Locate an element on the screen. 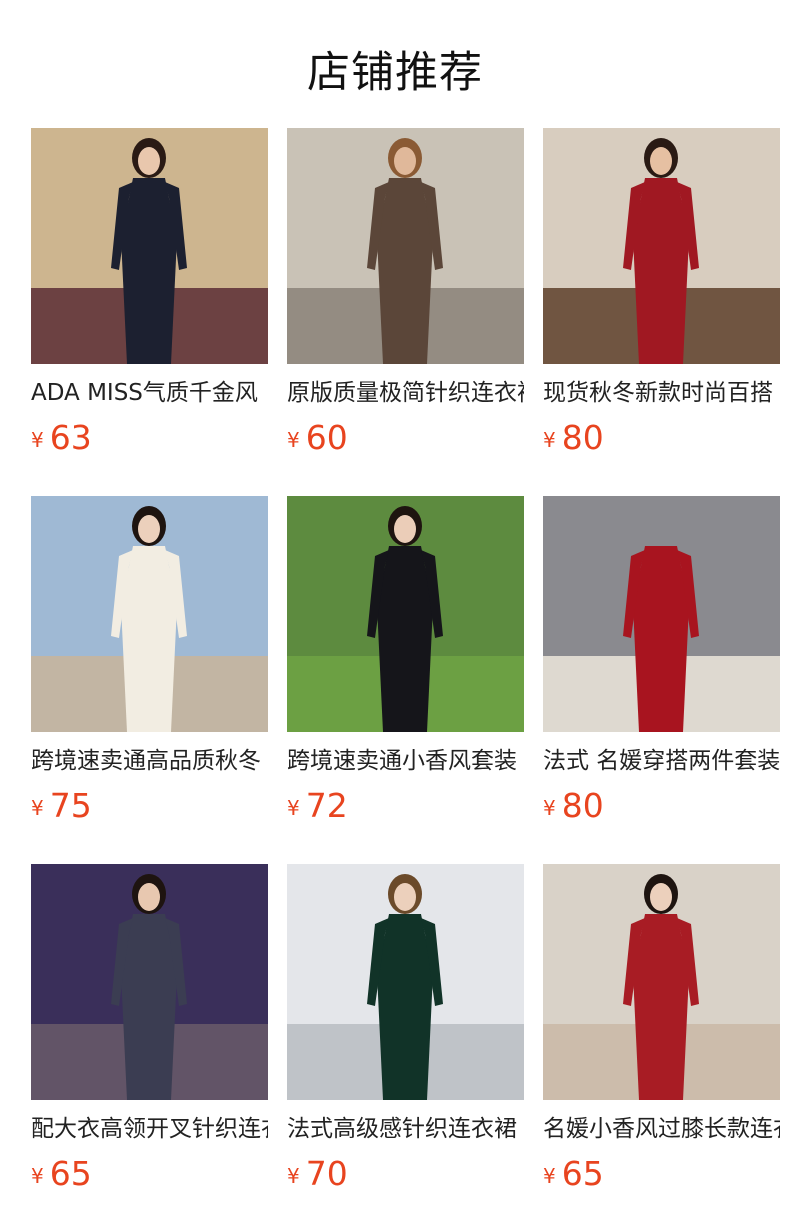  section-title: 店铺推荐 is located at coordinates (395, 73).